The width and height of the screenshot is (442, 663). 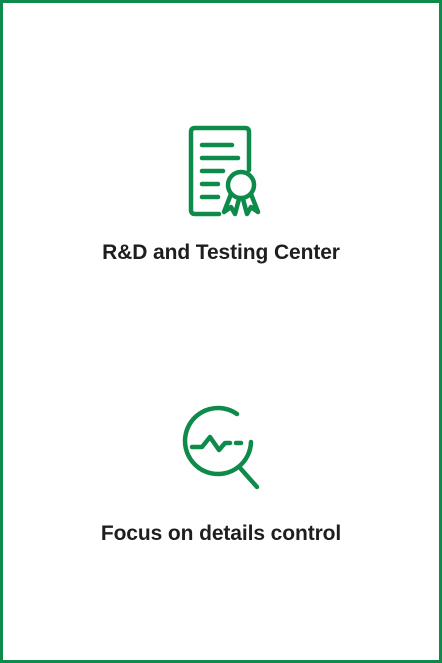 I want to click on feature-title: Focus on details control, so click(x=221, y=533).